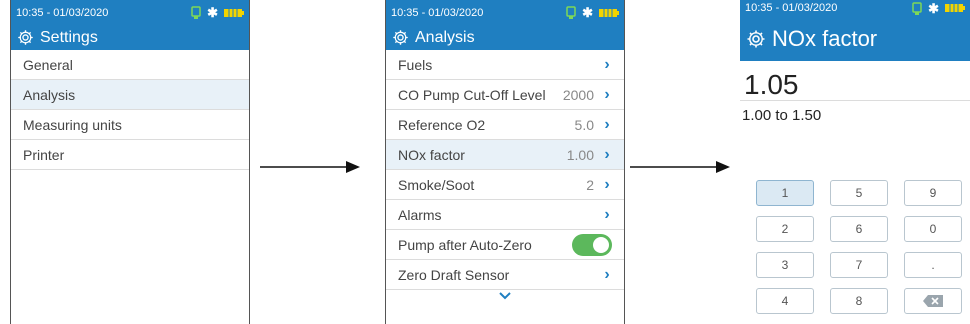 Image resolution: width=970 pixels, height=324 pixels. What do you see at coordinates (592, 244) in the screenshot?
I see `pump-after-autozero-toggle` at bounding box center [592, 244].